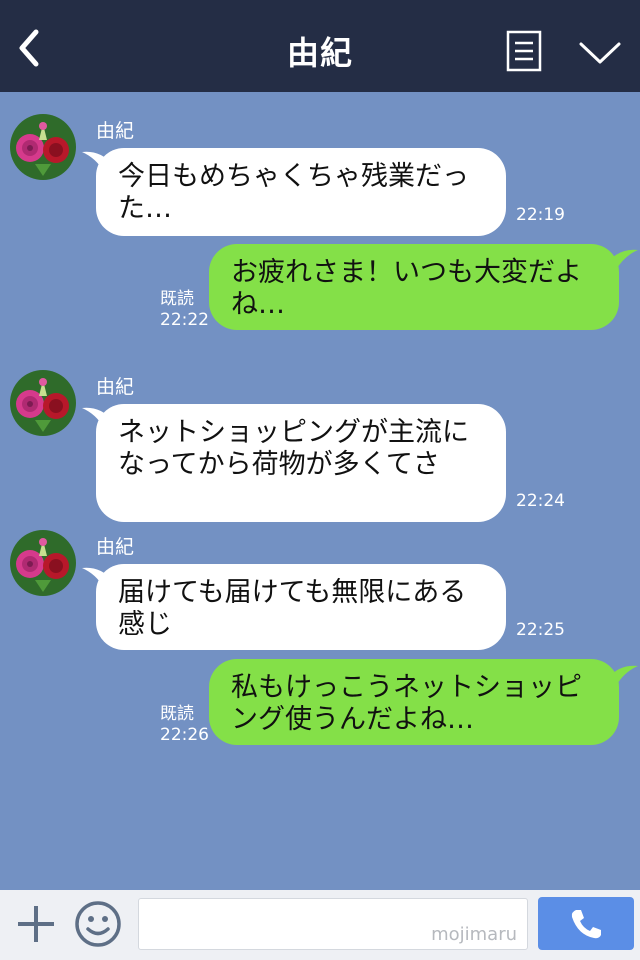 This screenshot has width=640, height=960. Describe the element at coordinates (333, 924) in the screenshot. I see `message-input: mojimaru` at that location.